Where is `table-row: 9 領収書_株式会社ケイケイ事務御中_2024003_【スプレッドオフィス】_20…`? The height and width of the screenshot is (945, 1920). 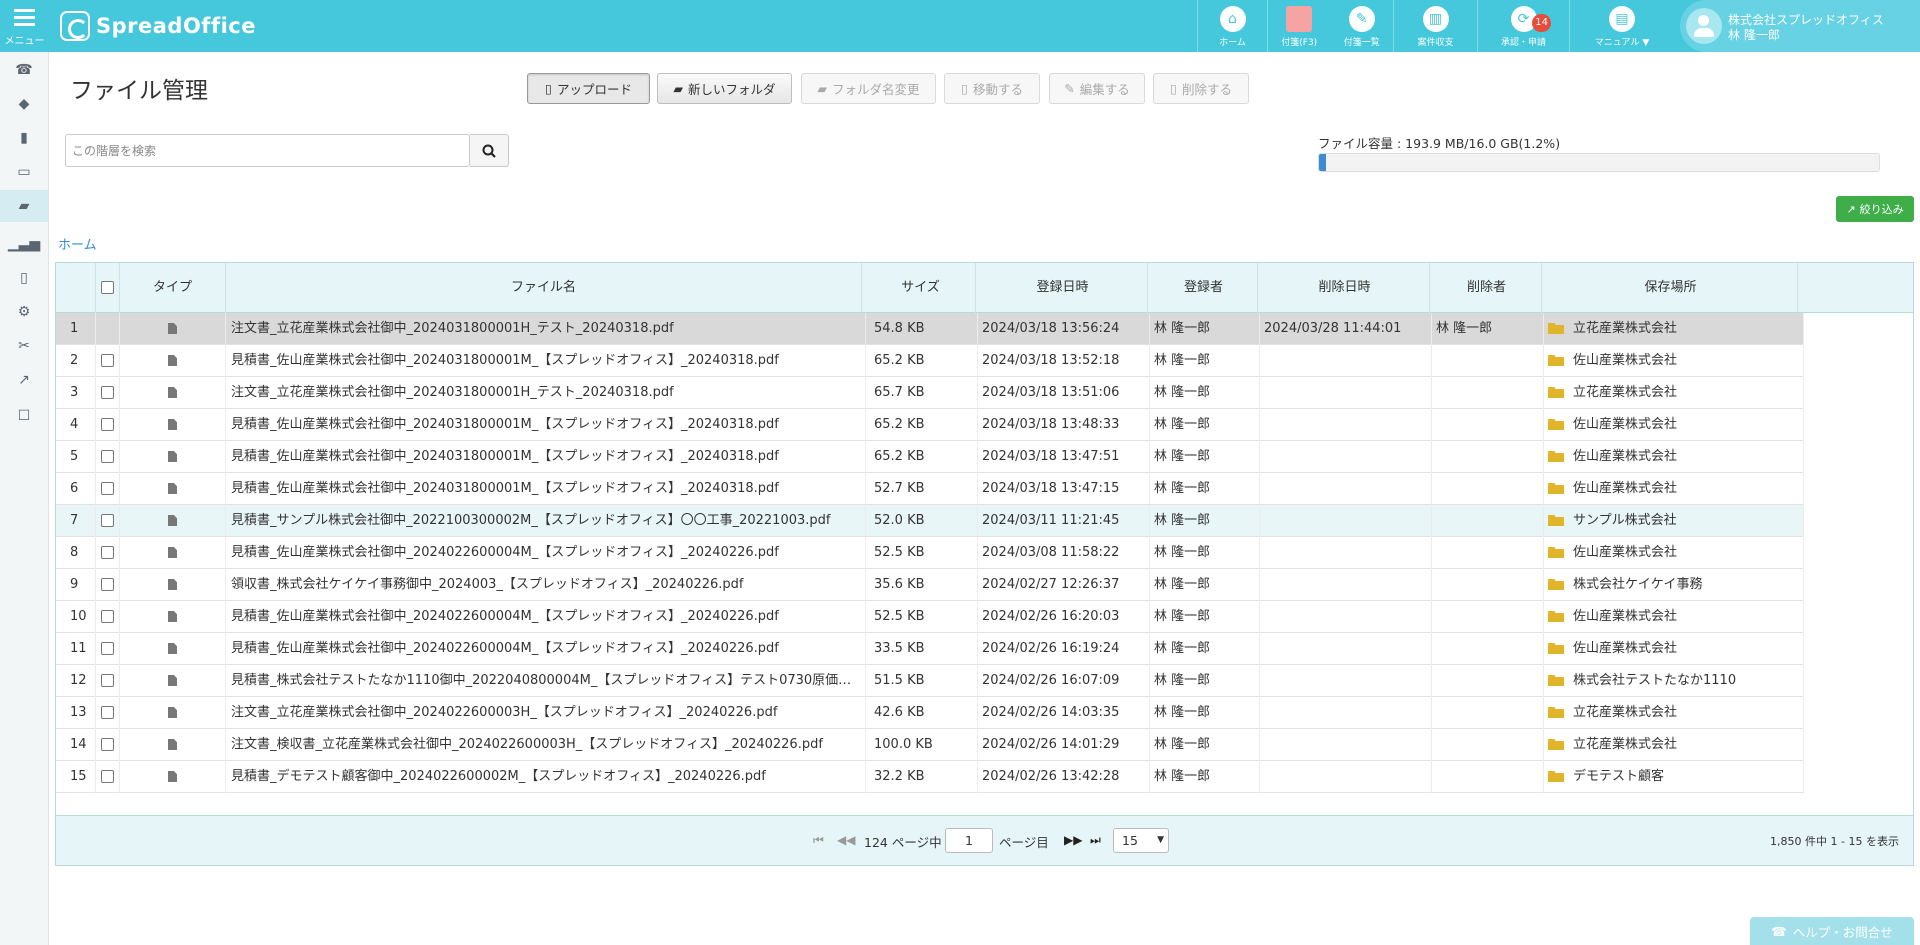 table-row: 9 領収書_株式会社ケイケイ事務御中_2024003_【スプレッドオフィス】_20… is located at coordinates (930, 585).